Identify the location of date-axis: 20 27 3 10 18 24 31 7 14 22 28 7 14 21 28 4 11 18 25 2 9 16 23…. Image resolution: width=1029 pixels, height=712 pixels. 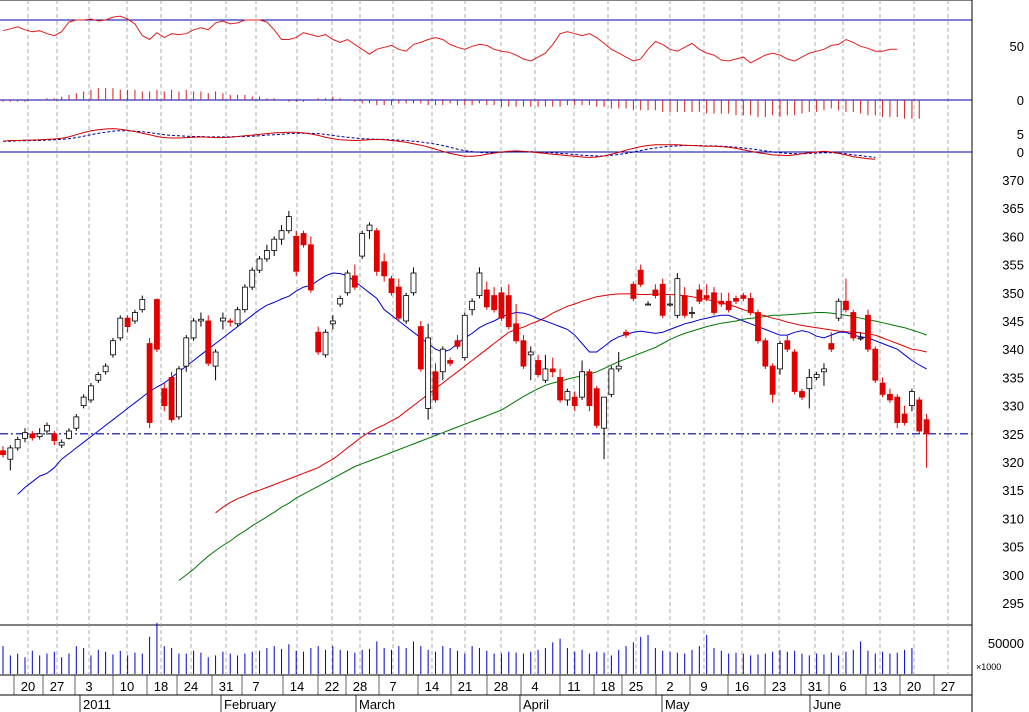
(484, 693).